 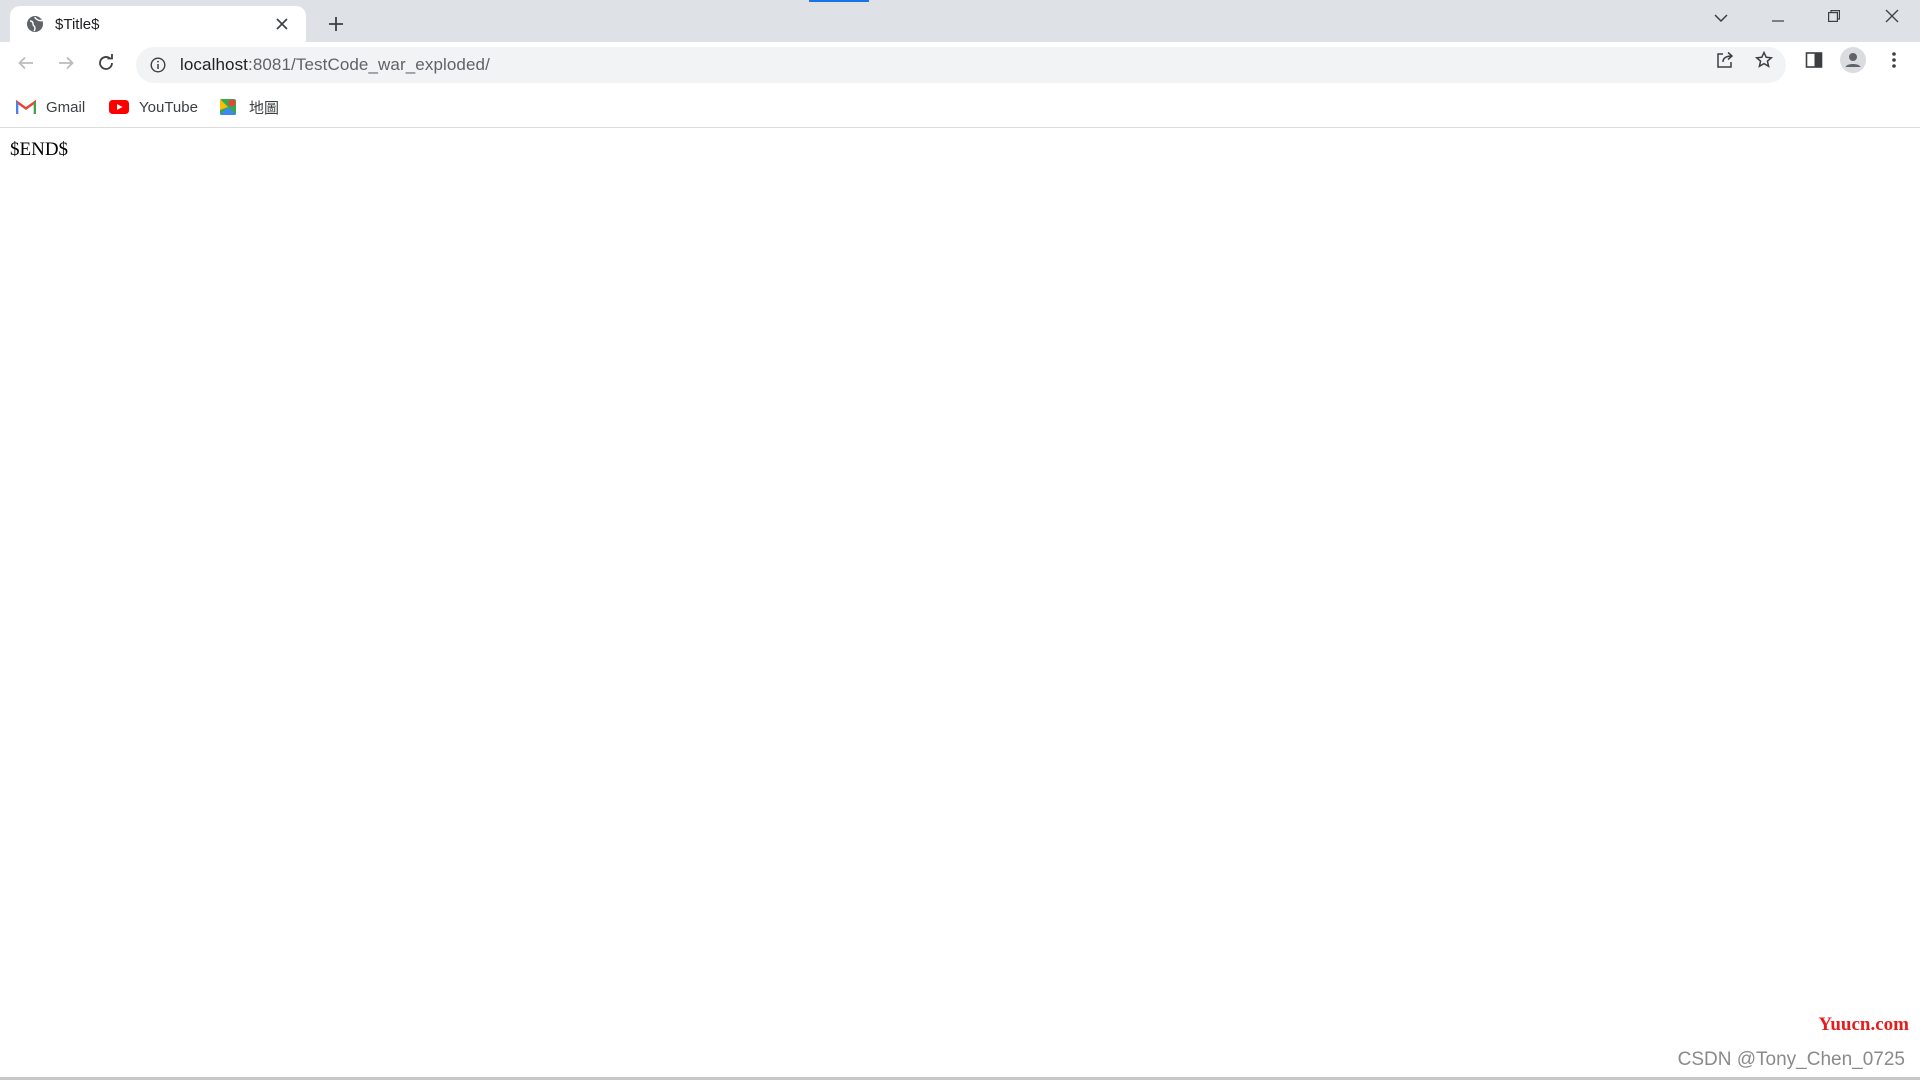 I want to click on active-tab: $Title$, so click(x=158, y=24).